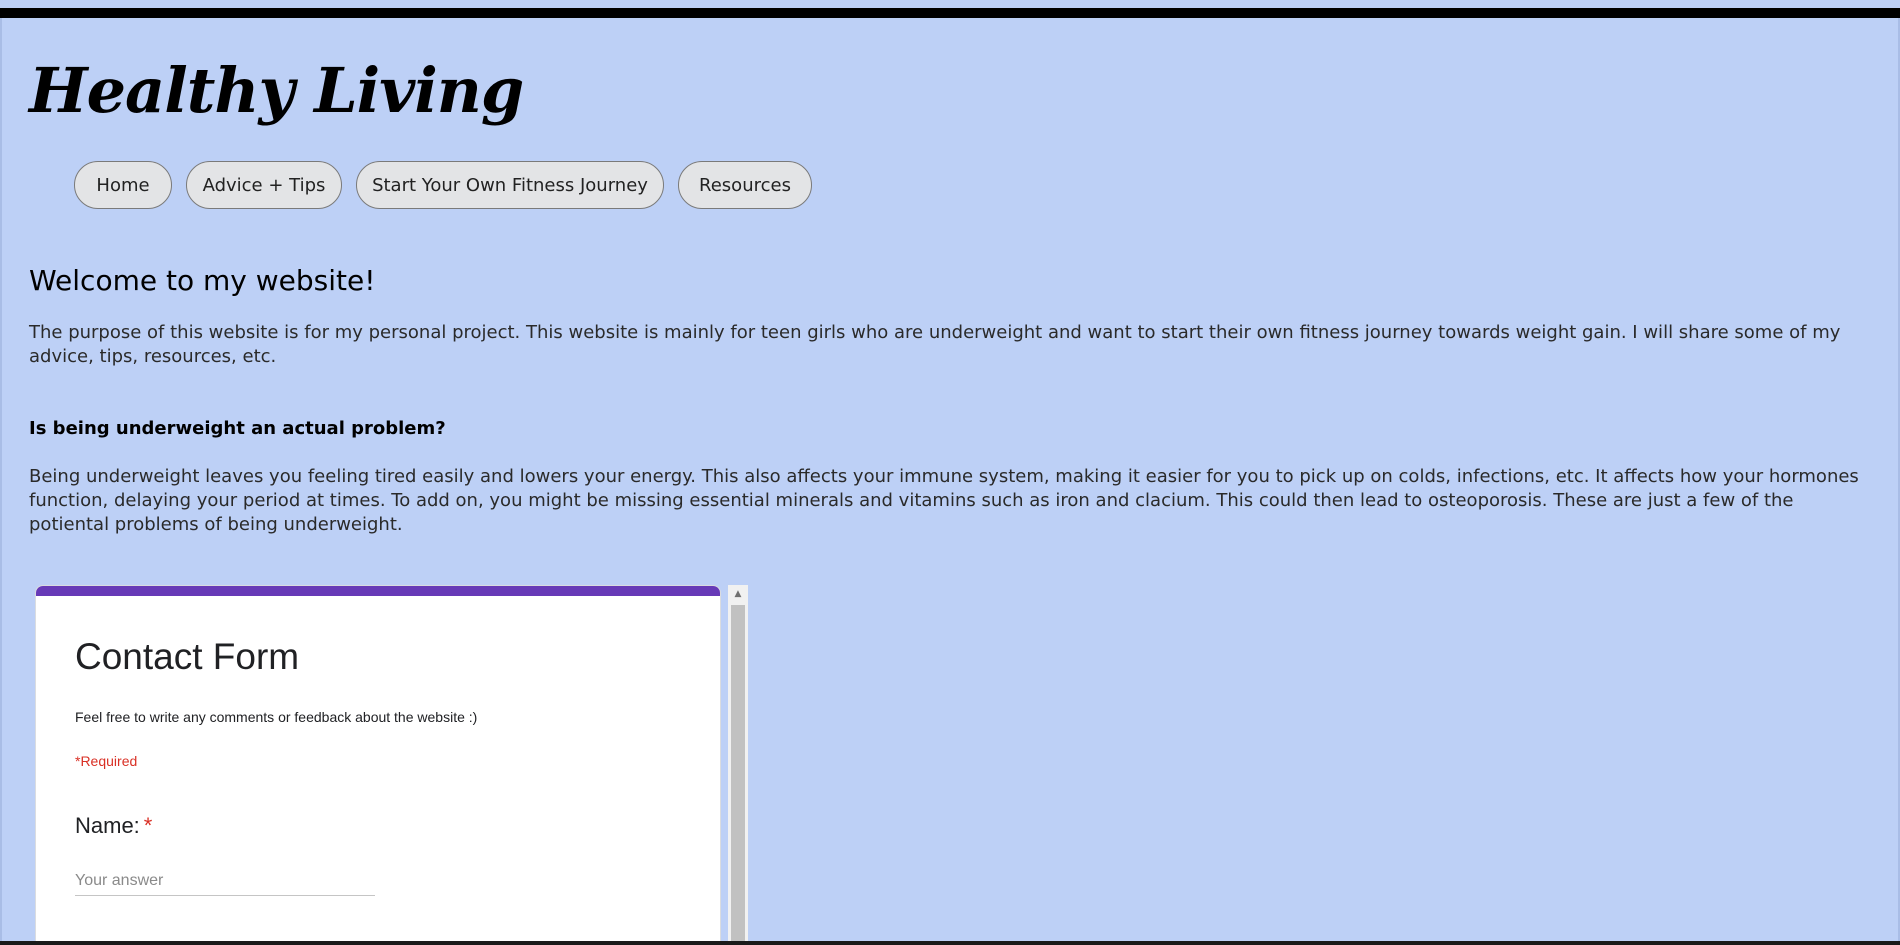 The width and height of the screenshot is (1900, 945). What do you see at coordinates (225, 881) in the screenshot?
I see `name-input` at bounding box center [225, 881].